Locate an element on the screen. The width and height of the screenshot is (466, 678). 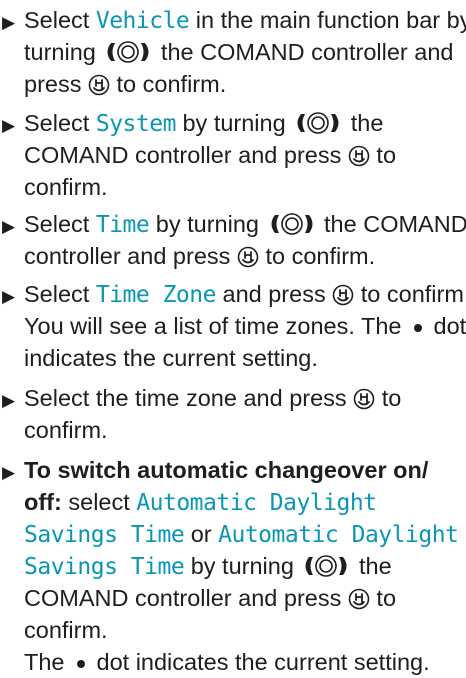
menu-term-time-zone: Time Zone is located at coordinates (156, 295).